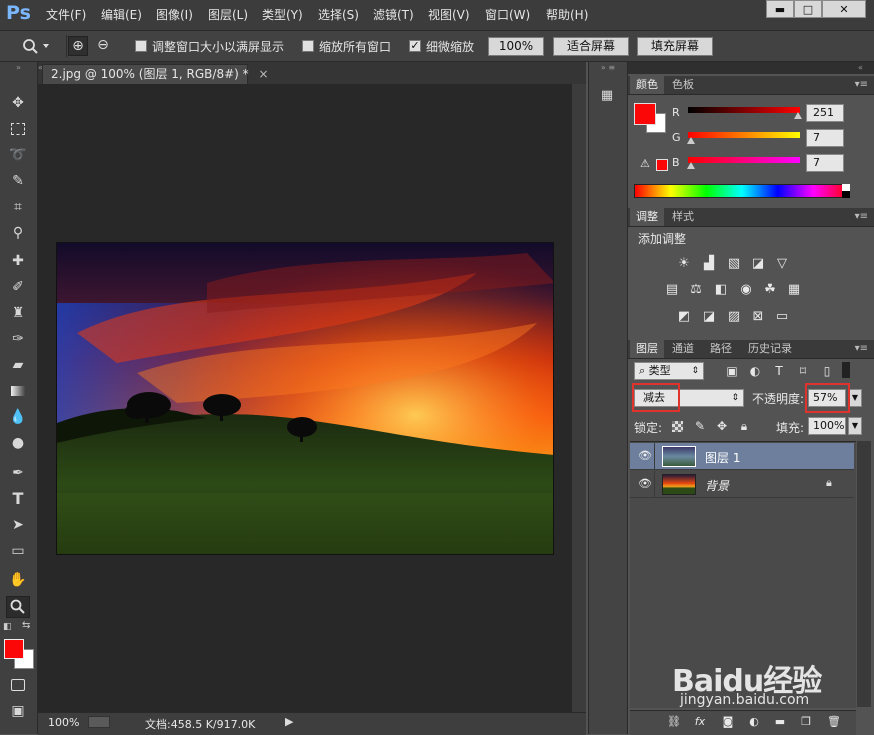 Image resolution: width=874 pixels, height=735 pixels. What do you see at coordinates (779, 371) in the screenshot?
I see `filter-type-icon: T` at bounding box center [779, 371].